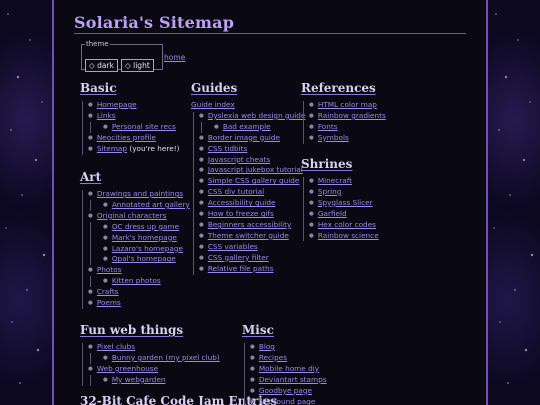  Describe the element at coordinates (257, 115) in the screenshot. I see `link-dyslexia-guide: Dyslexia web design guide` at that location.